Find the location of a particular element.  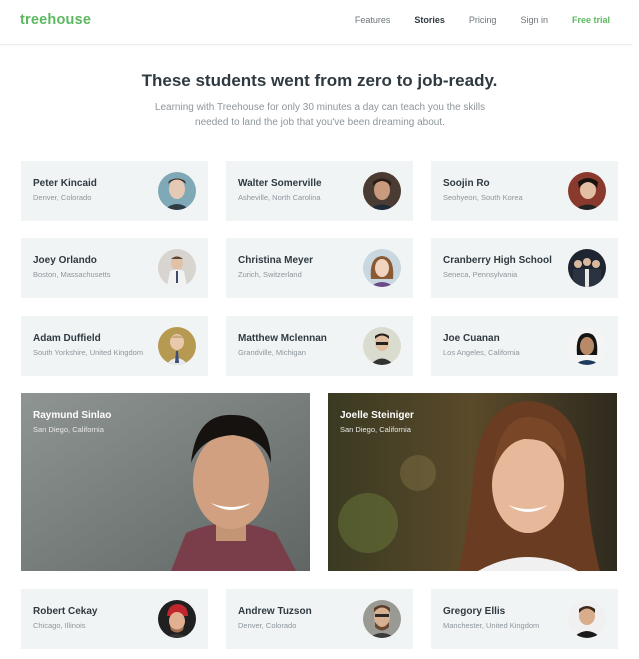

student-card: Joey Orlando Boston, Massachusetts is located at coordinates (114, 268).